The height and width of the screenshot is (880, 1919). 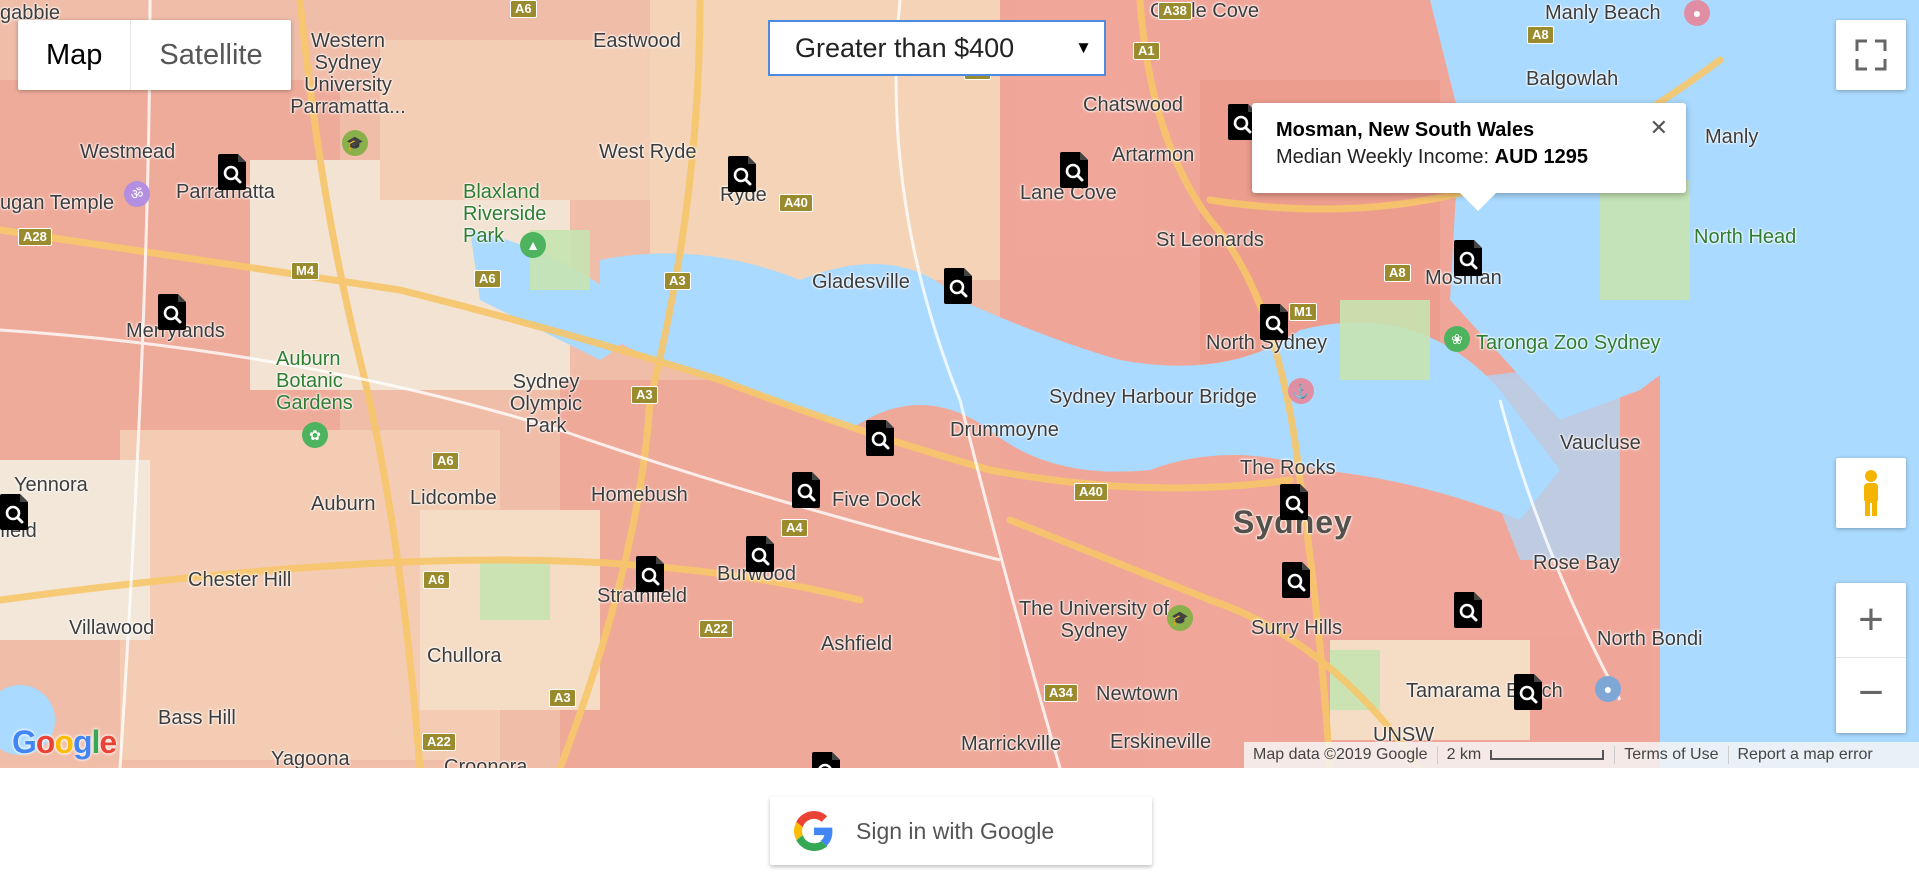 I want to click on income-value: AUD 1295, so click(x=1541, y=157).